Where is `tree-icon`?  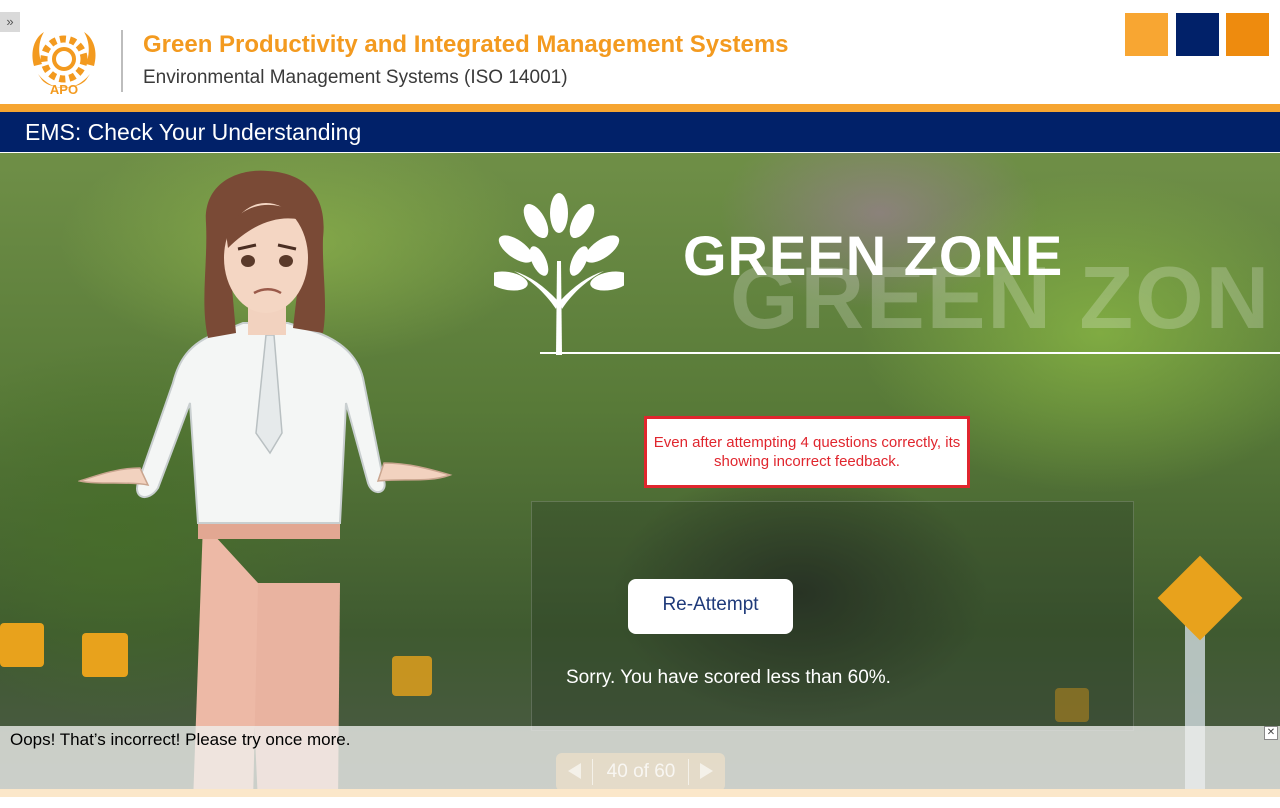
tree-icon is located at coordinates (559, 274).